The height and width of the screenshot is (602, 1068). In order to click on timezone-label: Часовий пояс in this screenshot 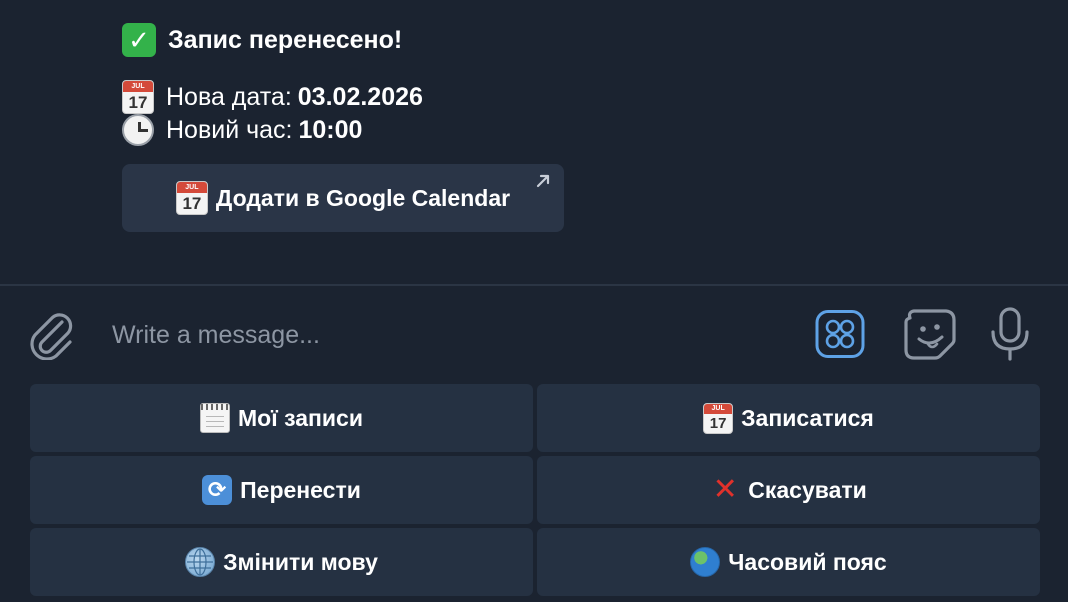, I will do `click(807, 561)`.